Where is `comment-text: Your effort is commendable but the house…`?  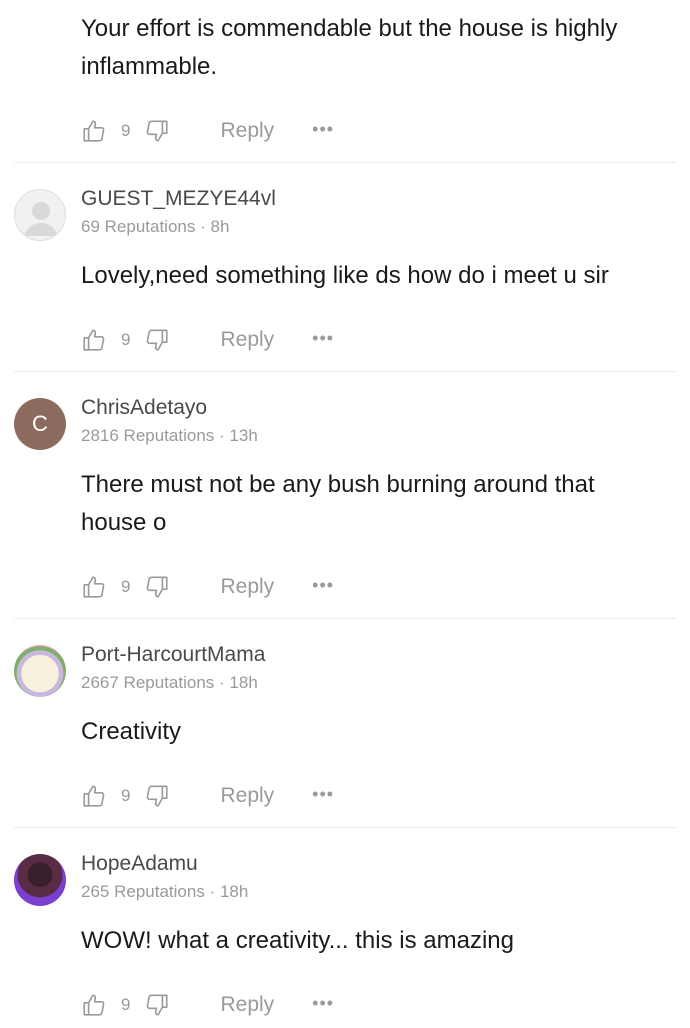 comment-text: Your effort is commendable but the house… is located at coordinates (349, 47).